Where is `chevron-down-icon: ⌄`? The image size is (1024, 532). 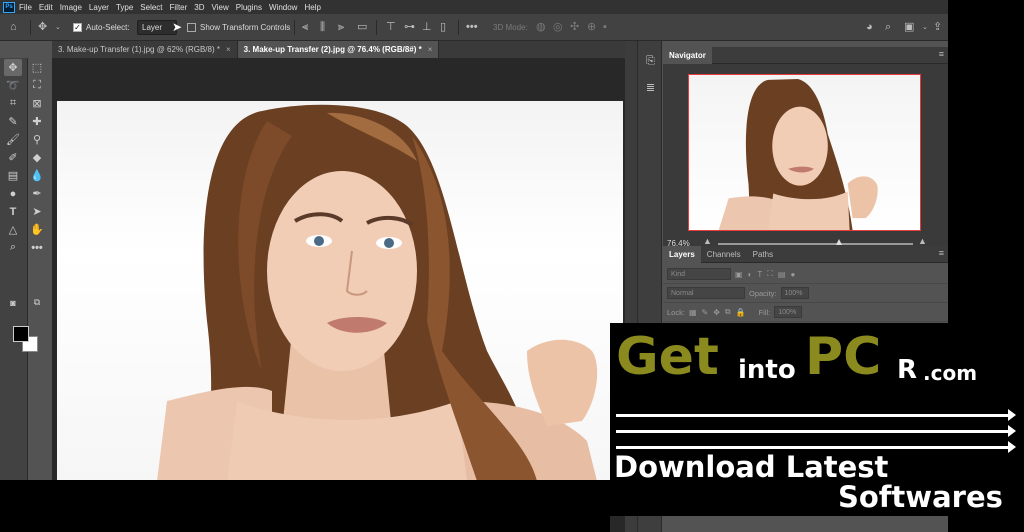 chevron-down-icon: ⌄ is located at coordinates (58, 27).